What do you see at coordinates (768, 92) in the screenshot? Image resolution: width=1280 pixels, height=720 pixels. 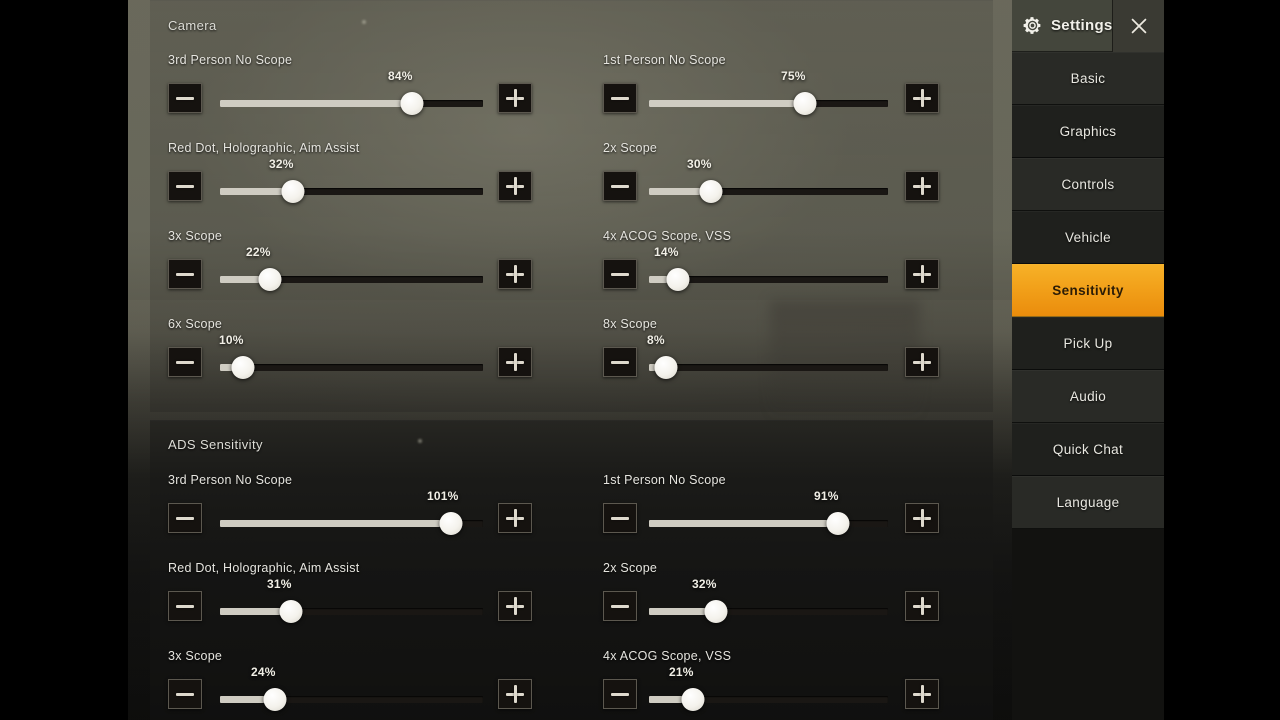 I see `sensitivity-slider: 75%` at bounding box center [768, 92].